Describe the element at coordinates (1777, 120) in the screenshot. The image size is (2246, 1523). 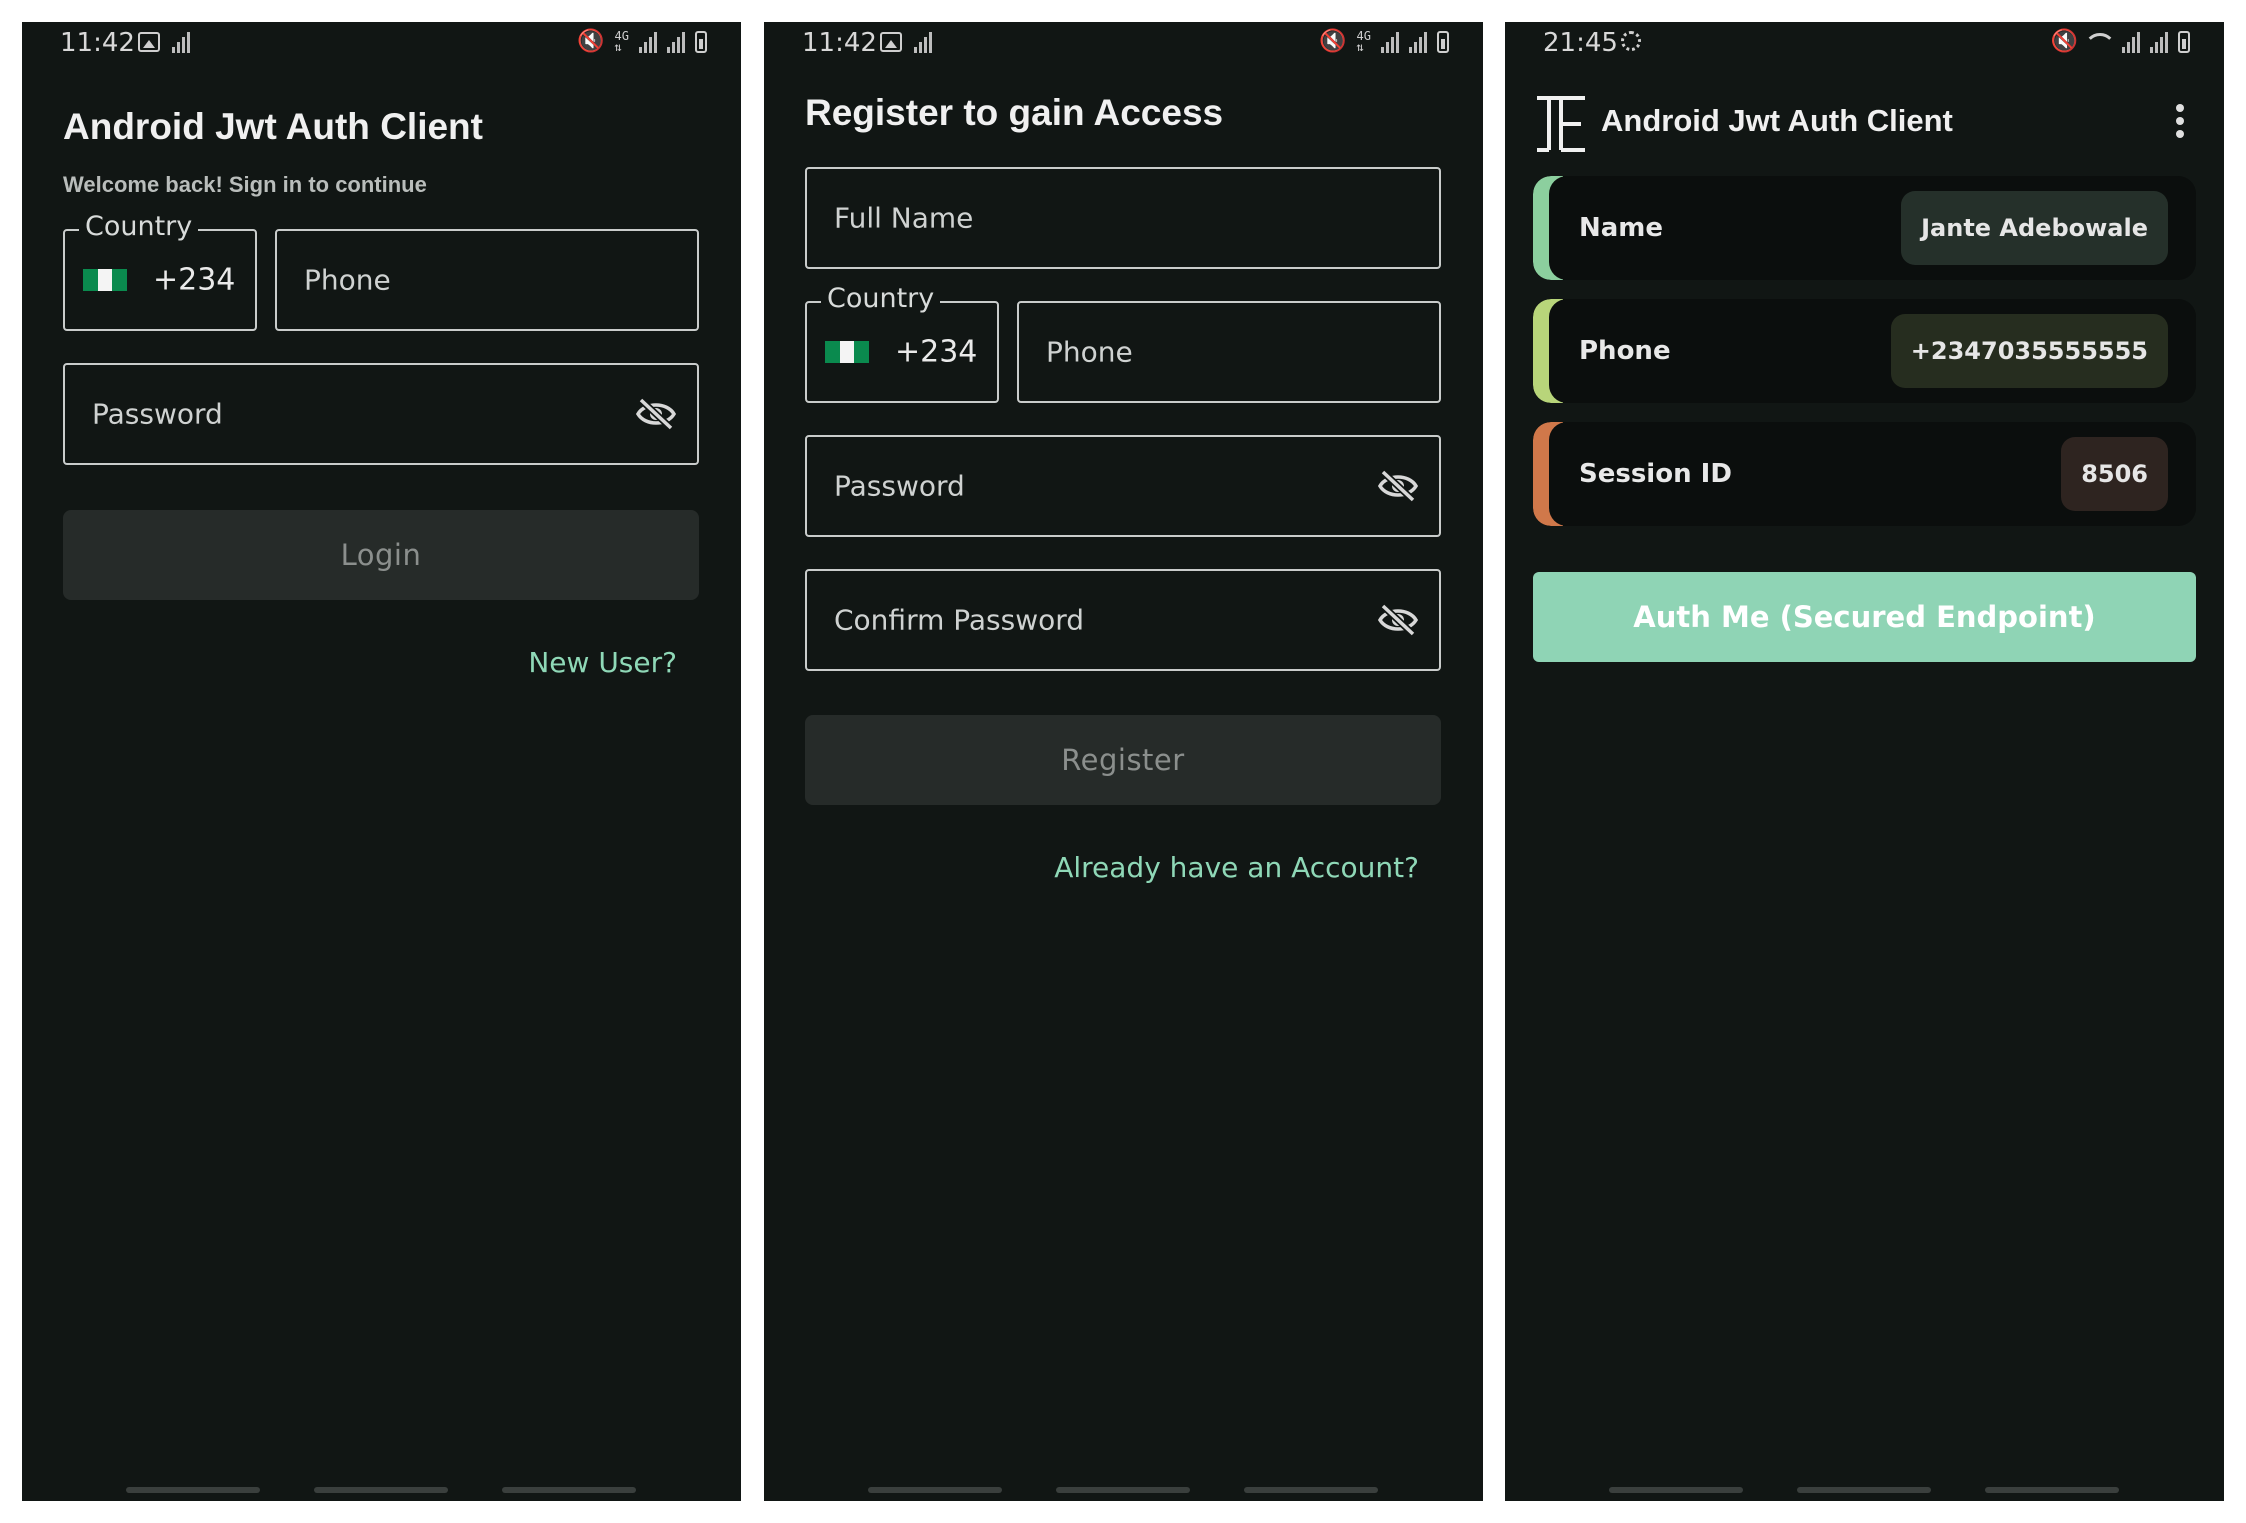
I see `app-title: Android Jwt Auth Client` at that location.